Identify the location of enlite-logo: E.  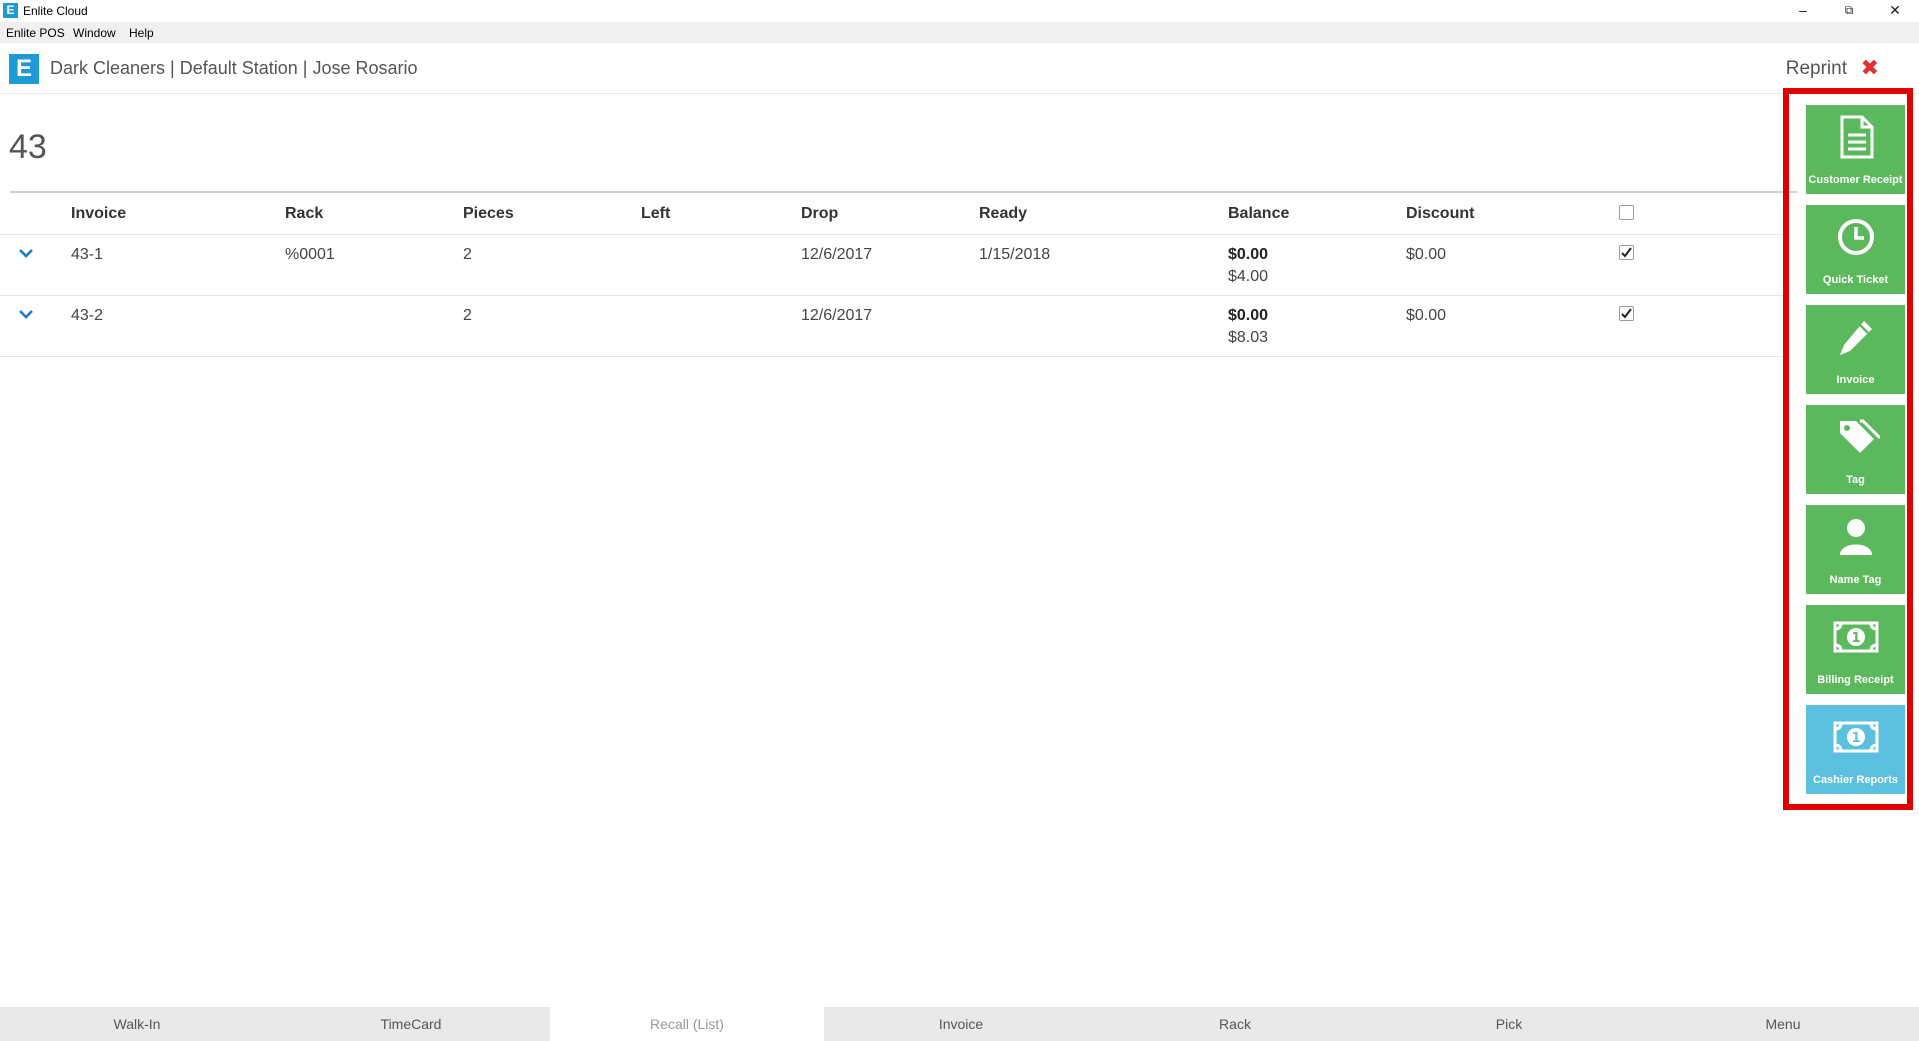
(24, 69).